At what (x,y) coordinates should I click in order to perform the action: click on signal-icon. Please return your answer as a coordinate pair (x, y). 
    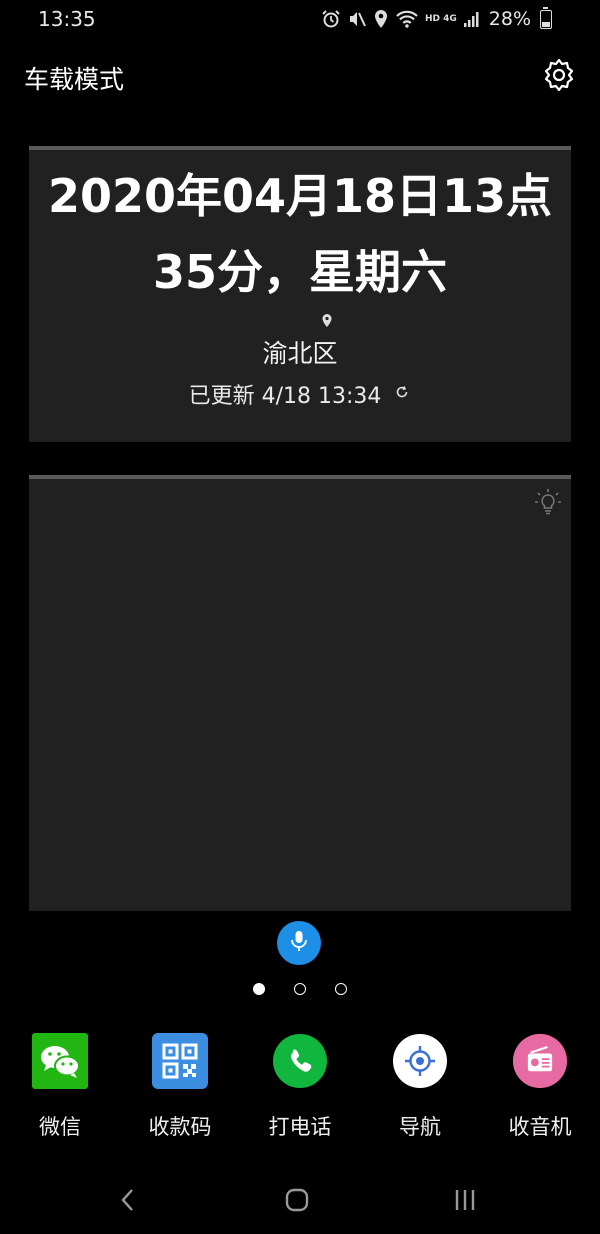
    Looking at the image, I should click on (472, 19).